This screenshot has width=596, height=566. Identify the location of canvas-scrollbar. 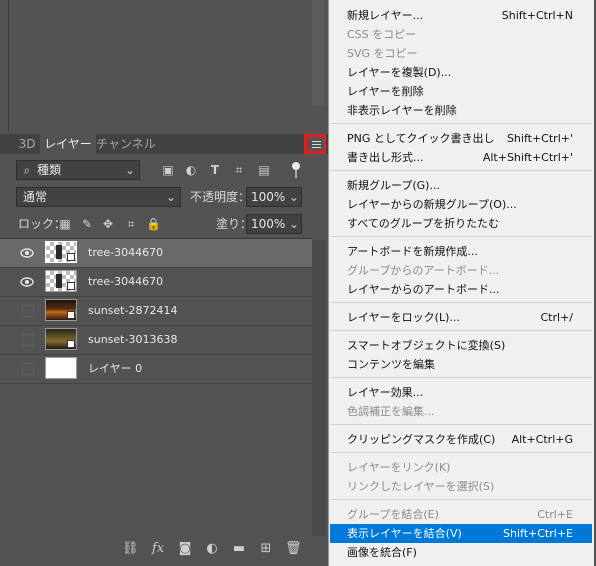
(318, 53).